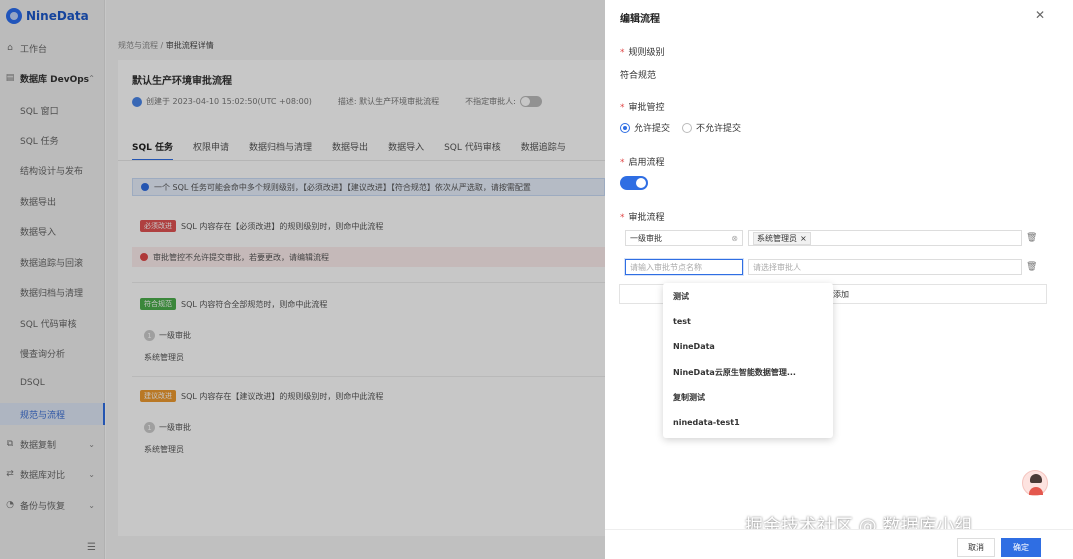 The width and height of the screenshot is (1073, 559). What do you see at coordinates (734, 238) in the screenshot?
I see `clear-icon: ⊗` at bounding box center [734, 238].